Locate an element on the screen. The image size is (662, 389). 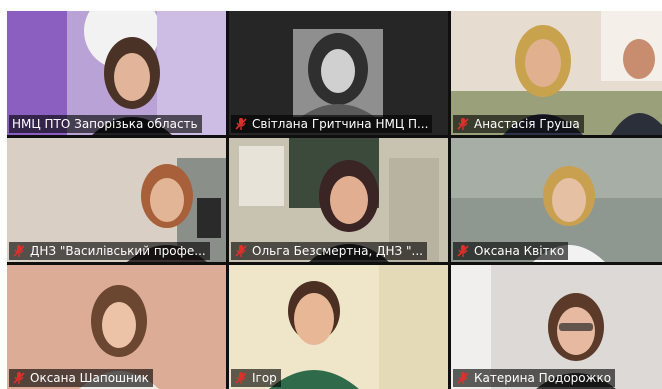
participant-name-bar: Анастасія Груша is located at coordinates (518, 124).